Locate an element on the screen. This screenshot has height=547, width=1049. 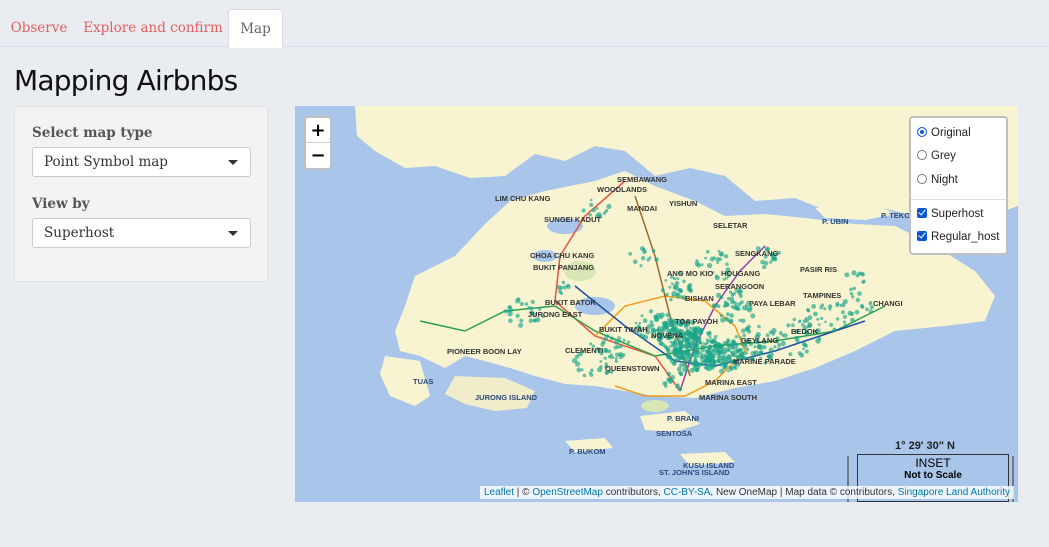
sla-link: Singapore Land Authority is located at coordinates (954, 492).